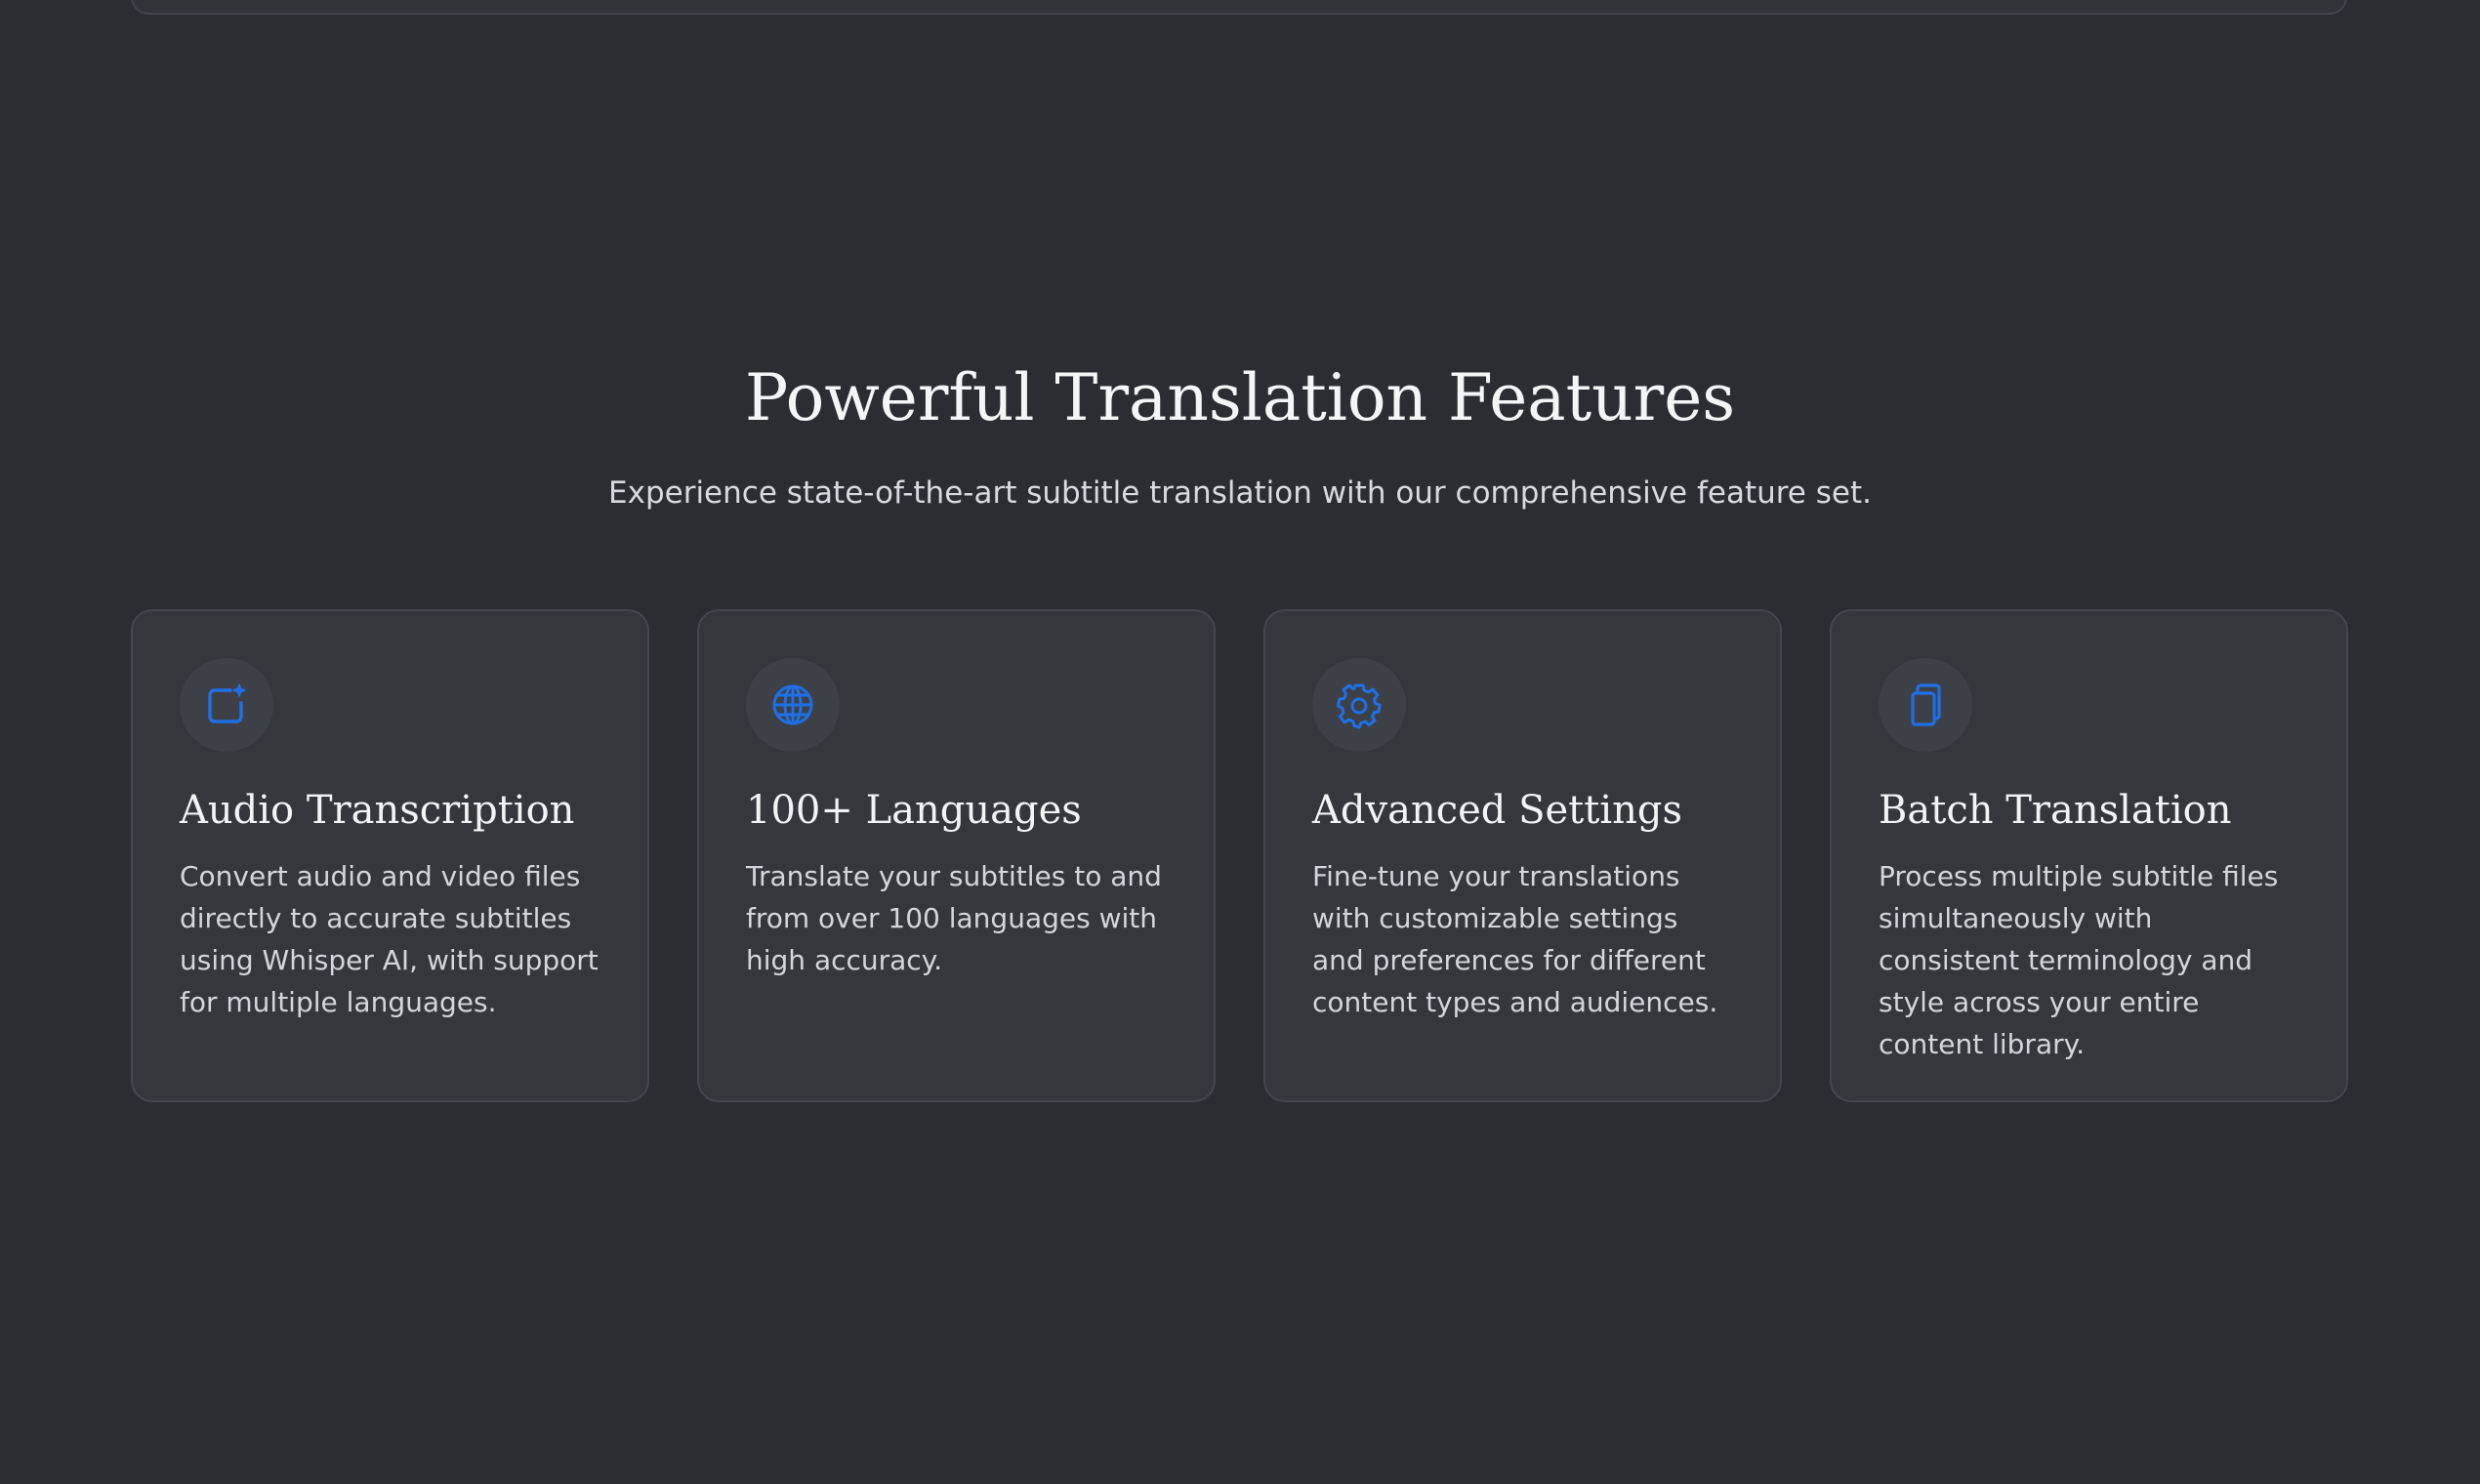 This screenshot has height=1484, width=2480. Describe the element at coordinates (793, 705) in the screenshot. I see `globe-icon` at that location.